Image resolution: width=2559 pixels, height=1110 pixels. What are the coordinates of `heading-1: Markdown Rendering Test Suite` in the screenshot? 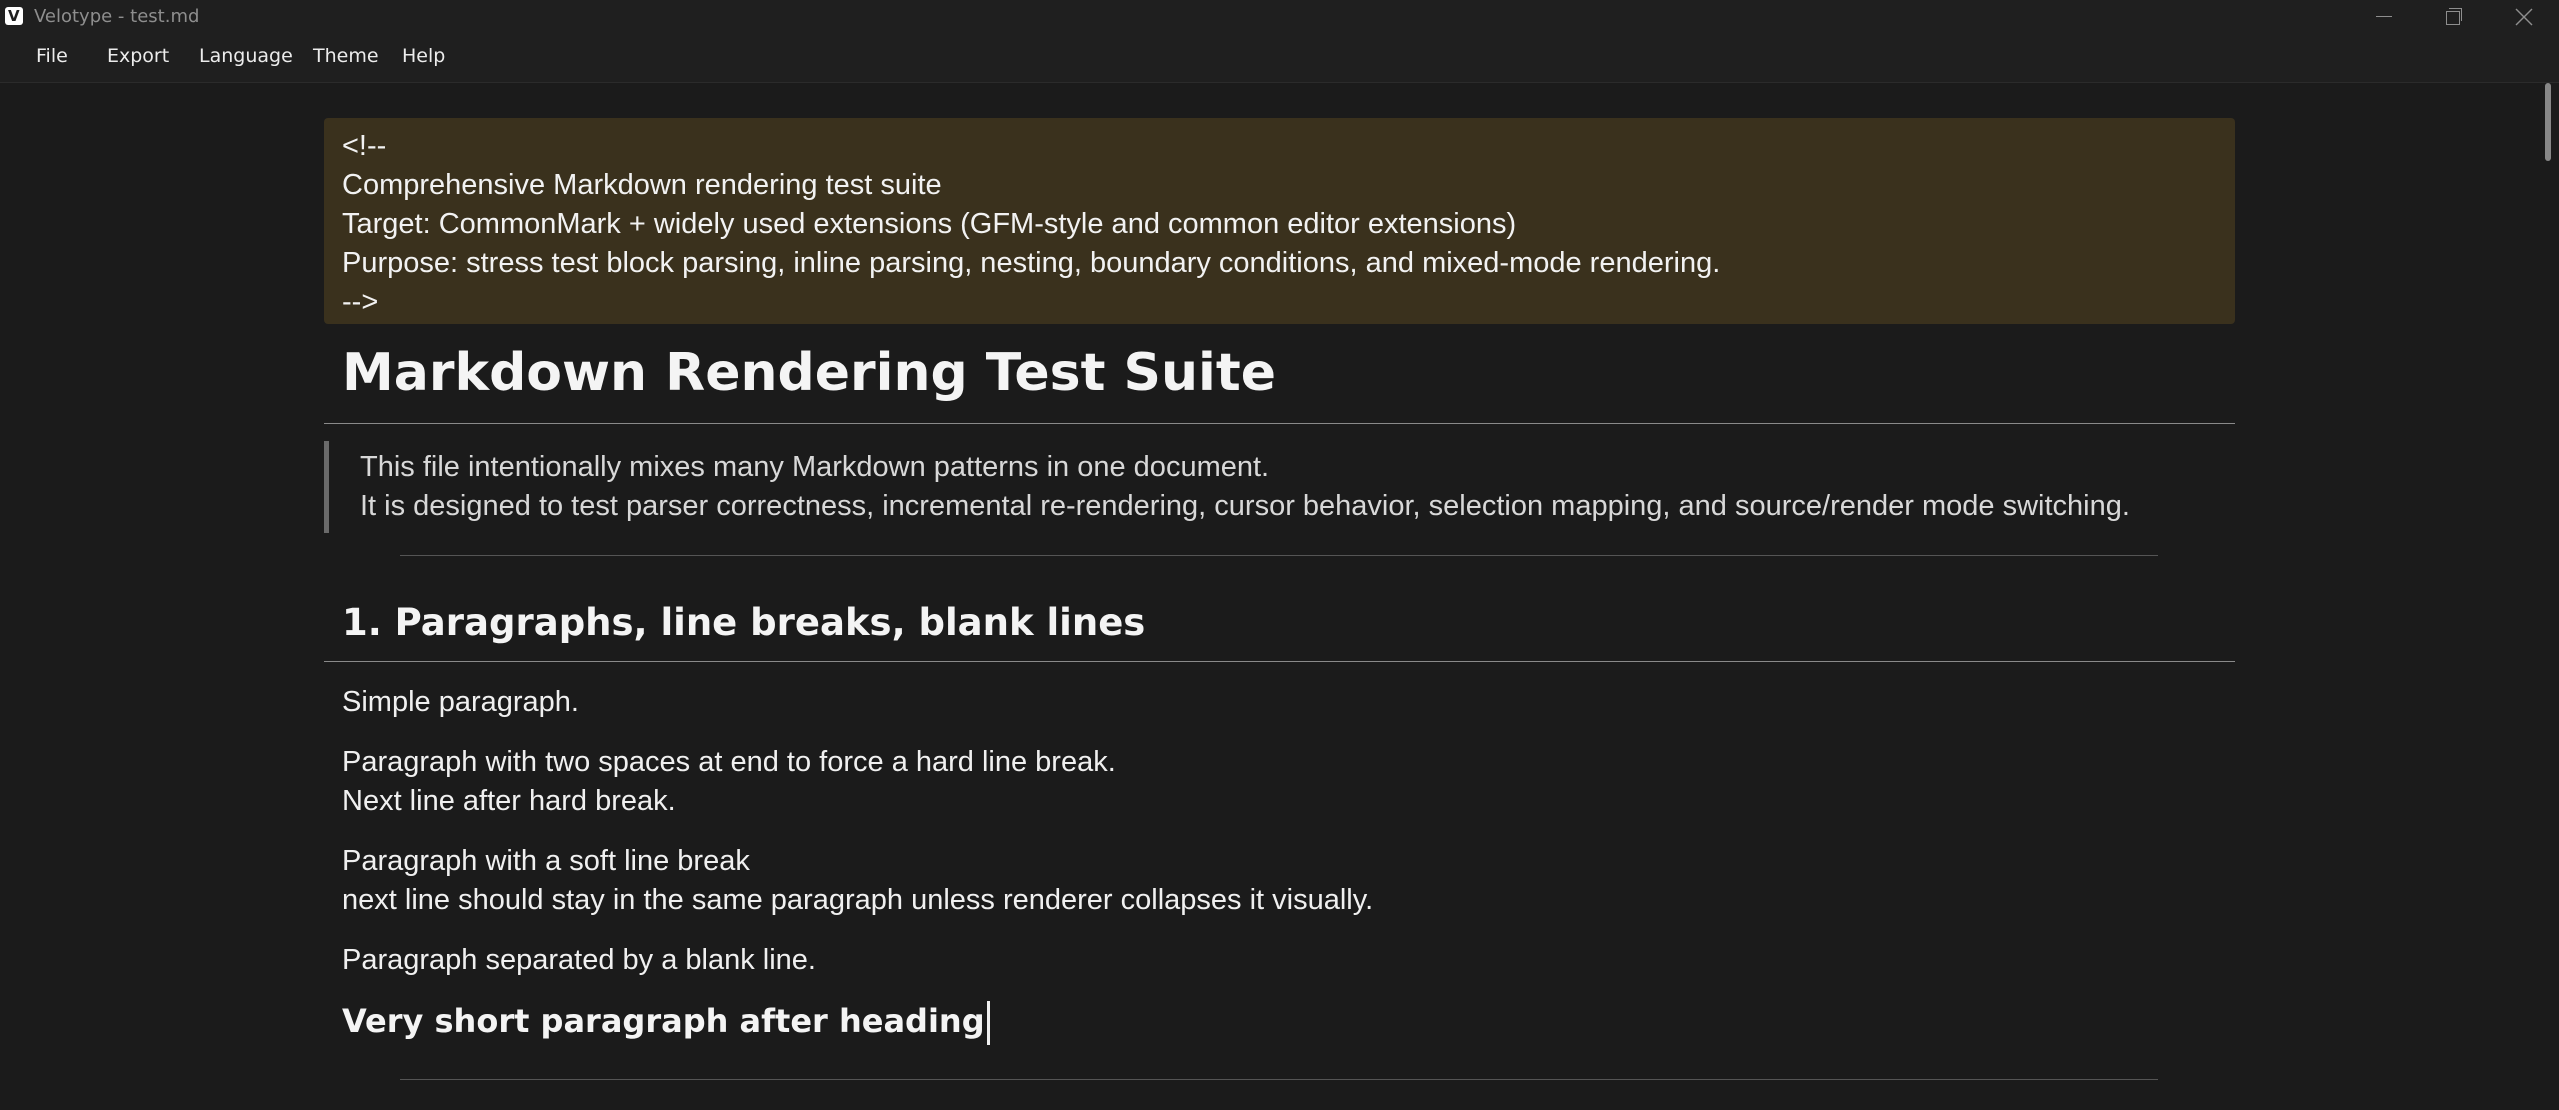 It's located at (809, 373).